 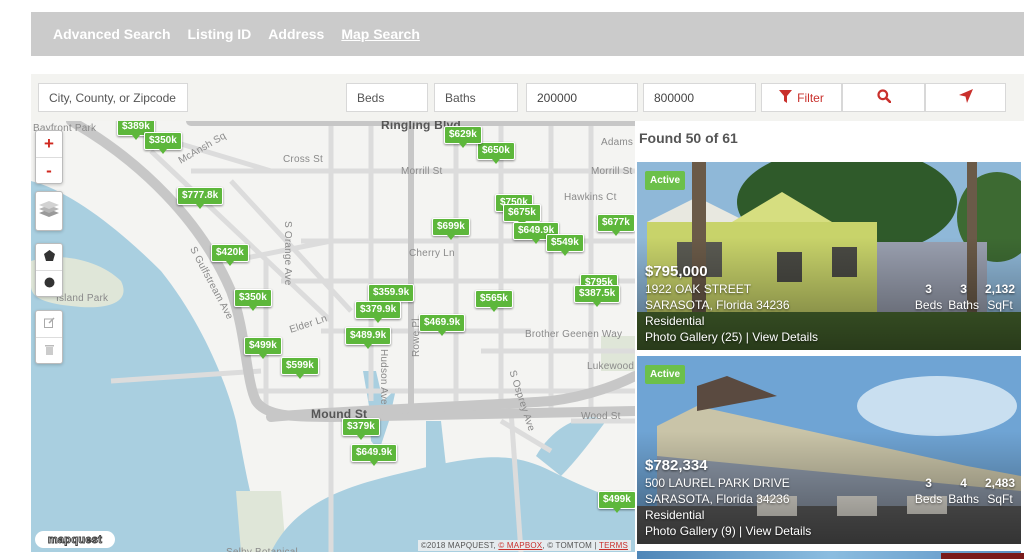 I want to click on beds-stat: 3 Beds, so click(x=928, y=297).